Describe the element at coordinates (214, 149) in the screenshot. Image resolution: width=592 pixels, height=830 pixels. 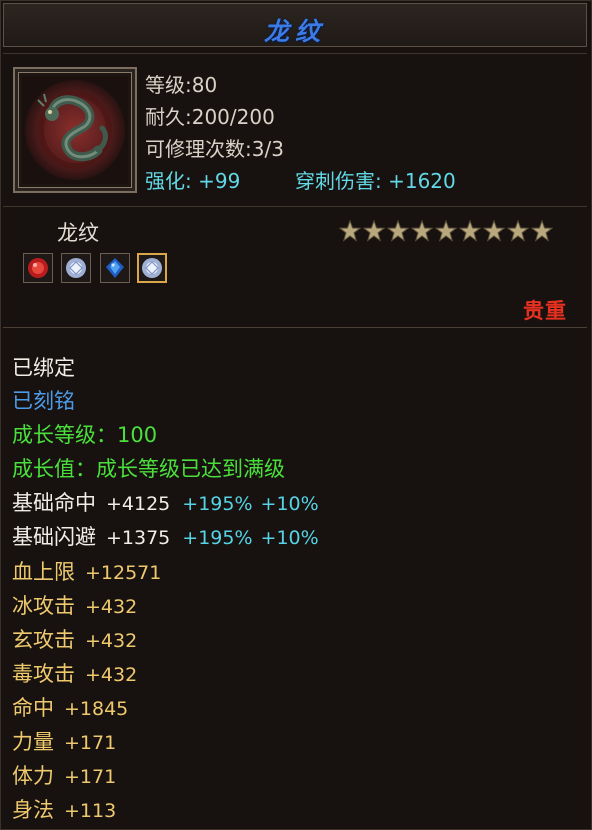
I see `repair-count-stat: 可修理次数:3/3` at that location.